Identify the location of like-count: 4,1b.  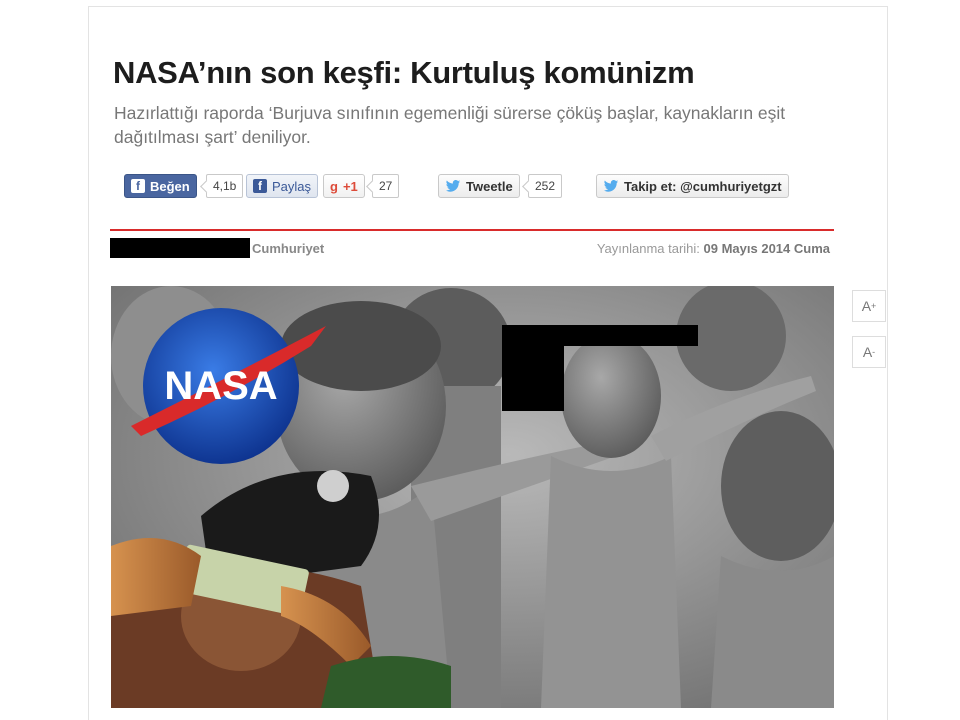
(225, 186).